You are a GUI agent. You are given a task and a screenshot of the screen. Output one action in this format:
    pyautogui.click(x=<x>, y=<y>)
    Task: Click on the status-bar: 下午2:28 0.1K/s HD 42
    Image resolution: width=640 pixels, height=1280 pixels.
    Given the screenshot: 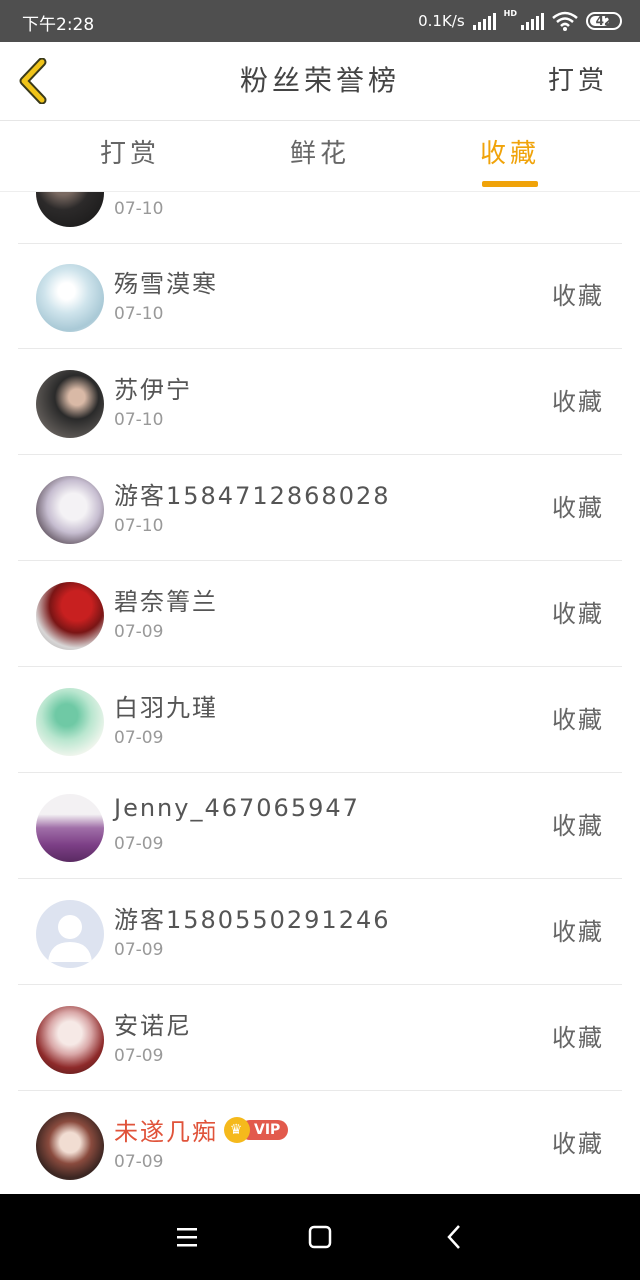 What is the action you would take?
    pyautogui.click(x=320, y=21)
    